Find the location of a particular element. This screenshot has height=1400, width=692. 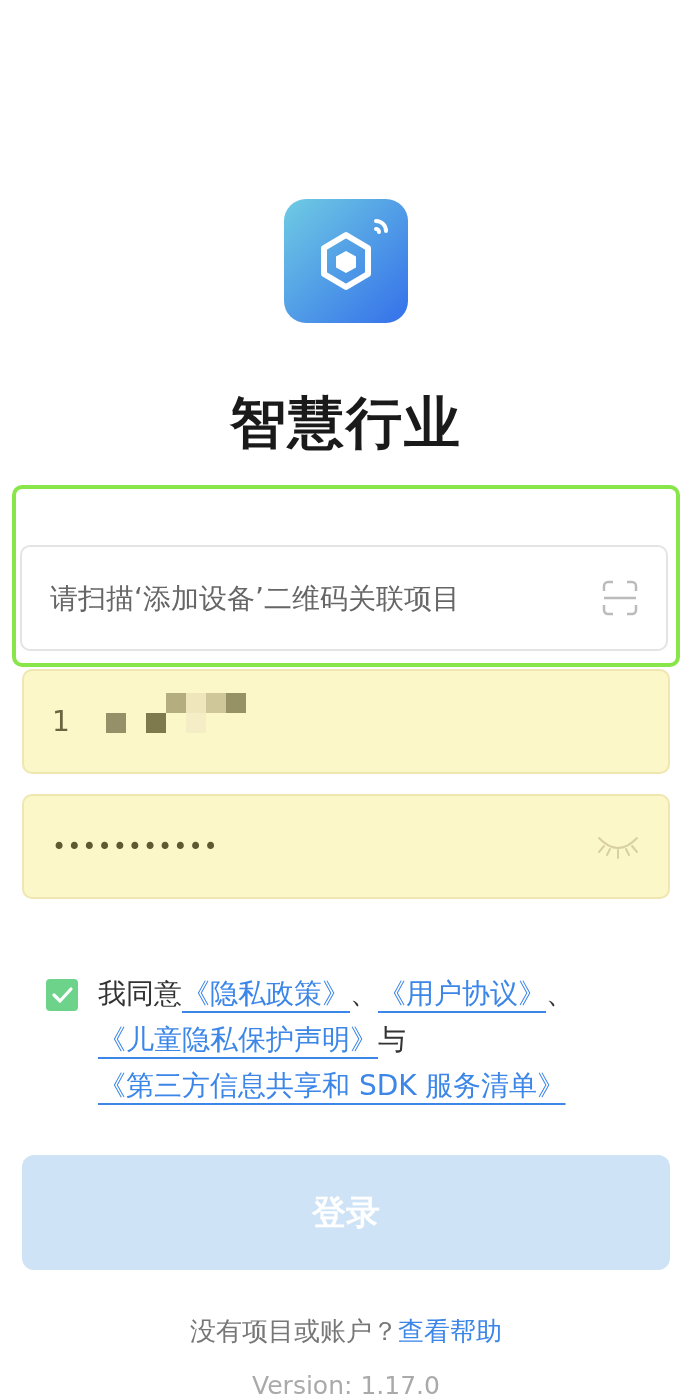

app-logo-icon is located at coordinates (346, 261).